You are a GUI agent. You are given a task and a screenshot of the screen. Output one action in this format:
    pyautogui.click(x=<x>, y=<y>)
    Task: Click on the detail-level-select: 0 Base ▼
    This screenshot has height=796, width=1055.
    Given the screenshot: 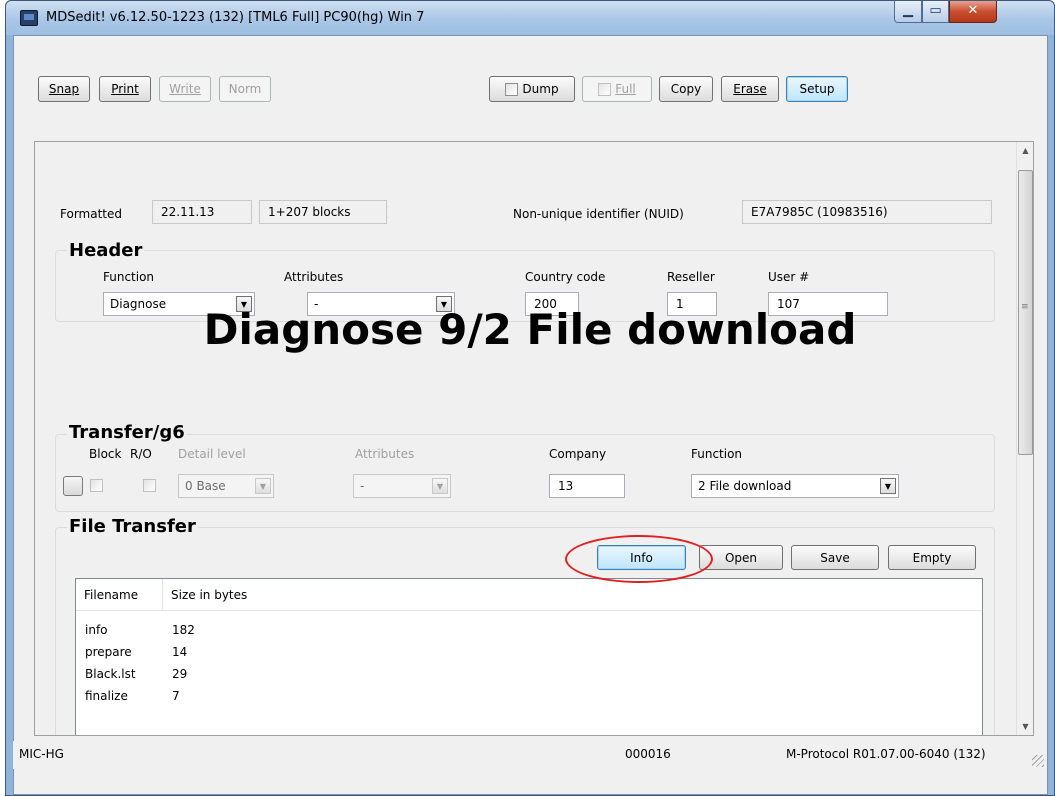 What is the action you would take?
    pyautogui.click(x=226, y=486)
    